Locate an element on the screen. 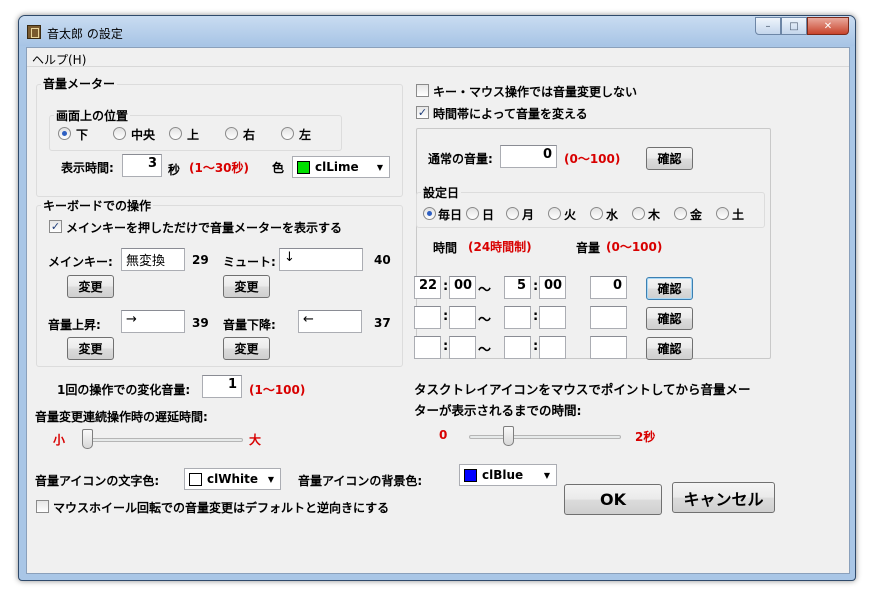 Image resolution: width=877 pixels, height=601 pixels. radio-day-mon is located at coordinates (512, 213).